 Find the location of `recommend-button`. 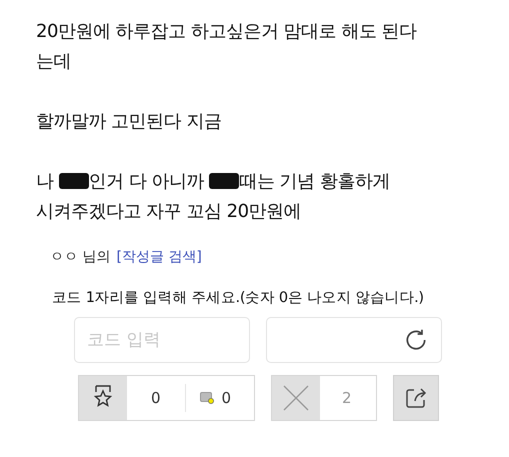

recommend-button is located at coordinates (103, 398).